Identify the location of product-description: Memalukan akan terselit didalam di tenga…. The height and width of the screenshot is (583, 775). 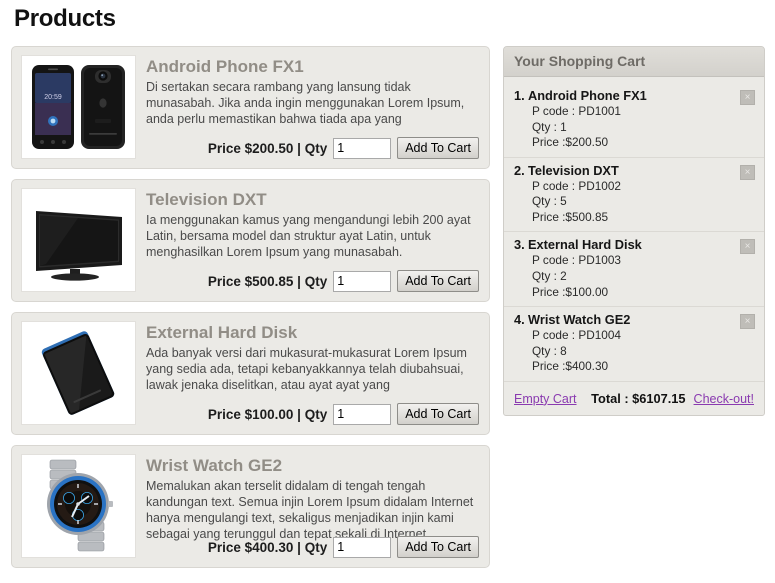
(310, 509).